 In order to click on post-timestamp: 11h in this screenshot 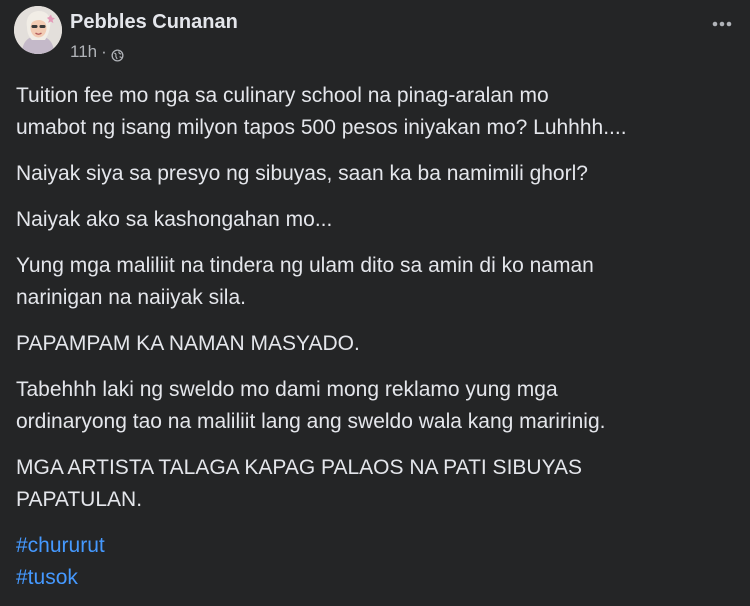, I will do `click(83, 52)`.